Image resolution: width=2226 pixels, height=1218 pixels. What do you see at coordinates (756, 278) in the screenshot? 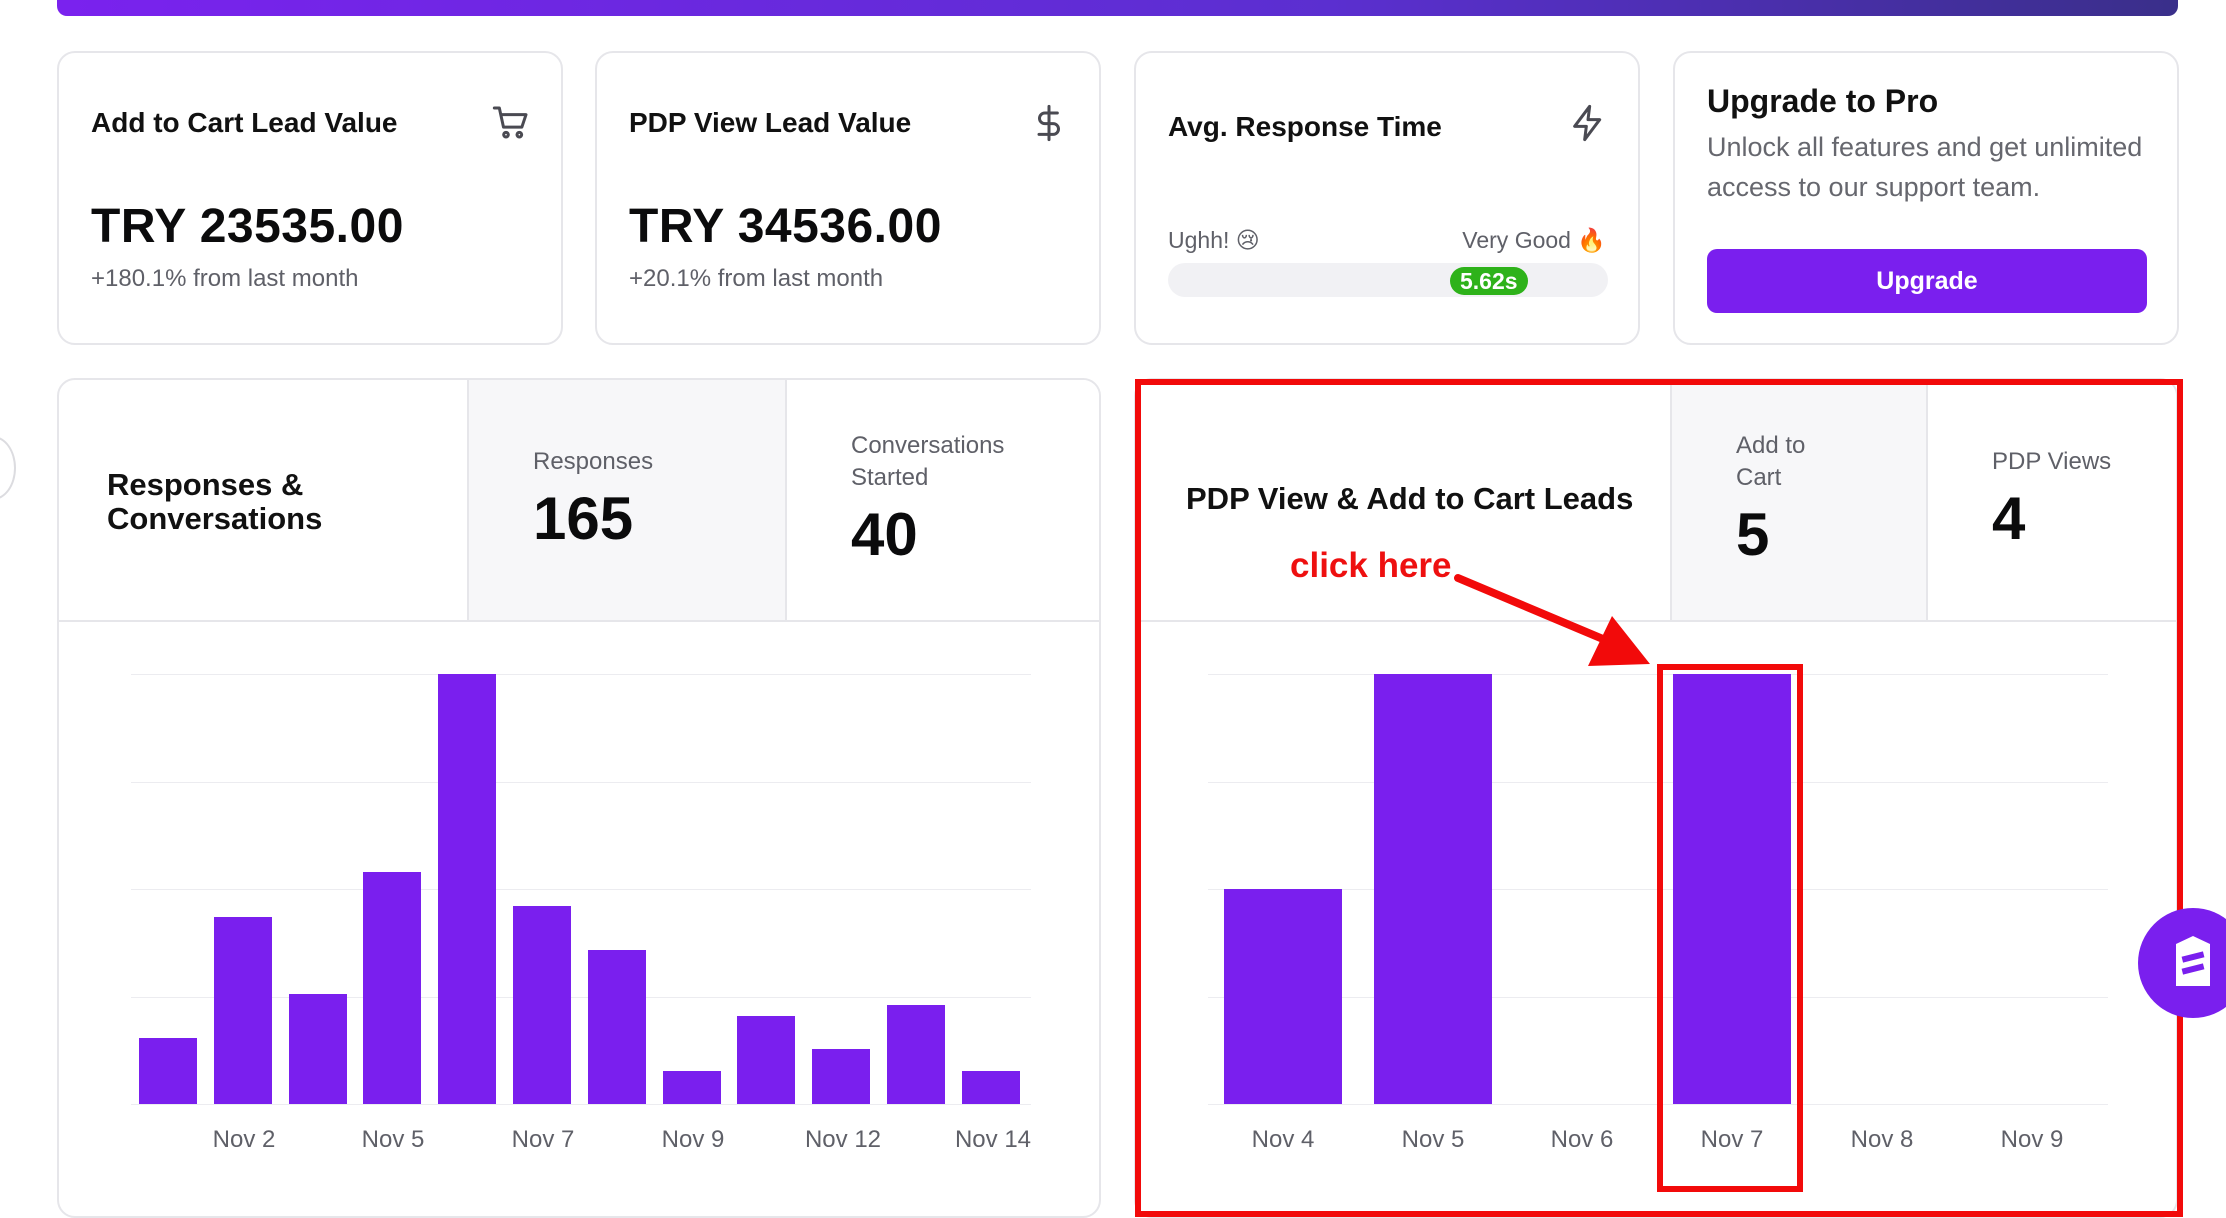
I see `card-change: +20.1% from last month` at bounding box center [756, 278].